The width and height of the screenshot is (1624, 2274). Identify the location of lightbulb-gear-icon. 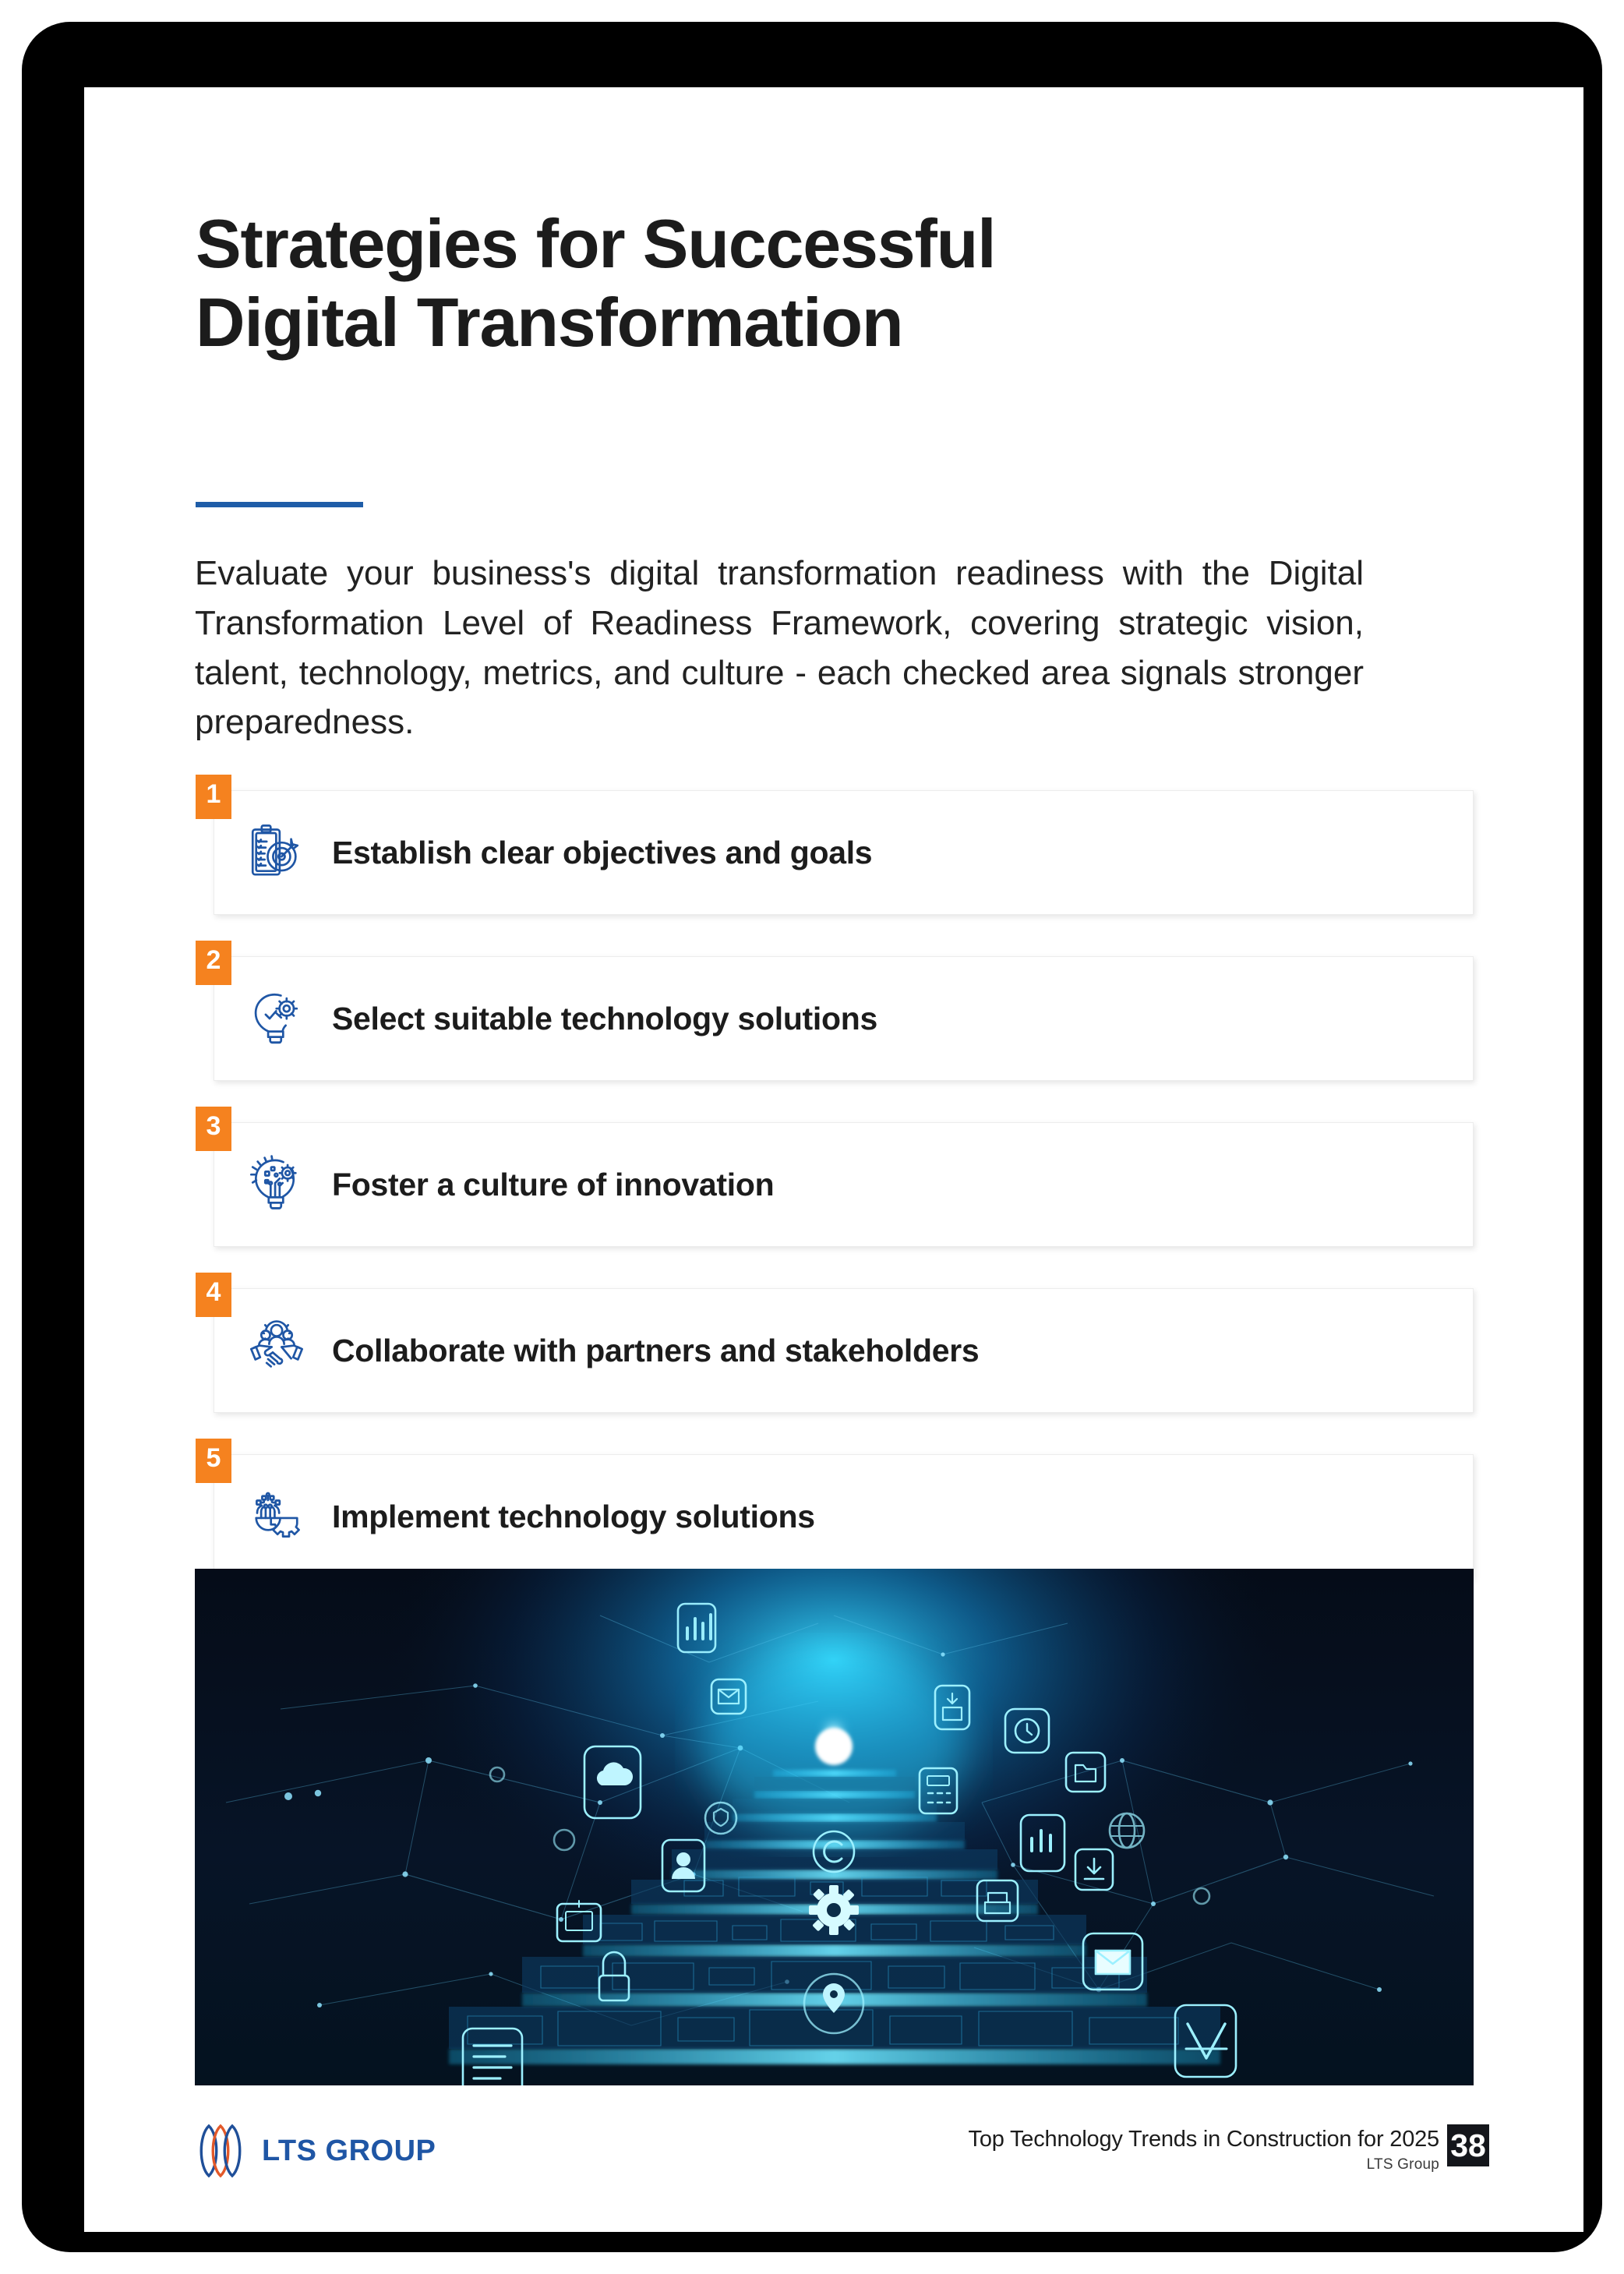
(276, 1018).